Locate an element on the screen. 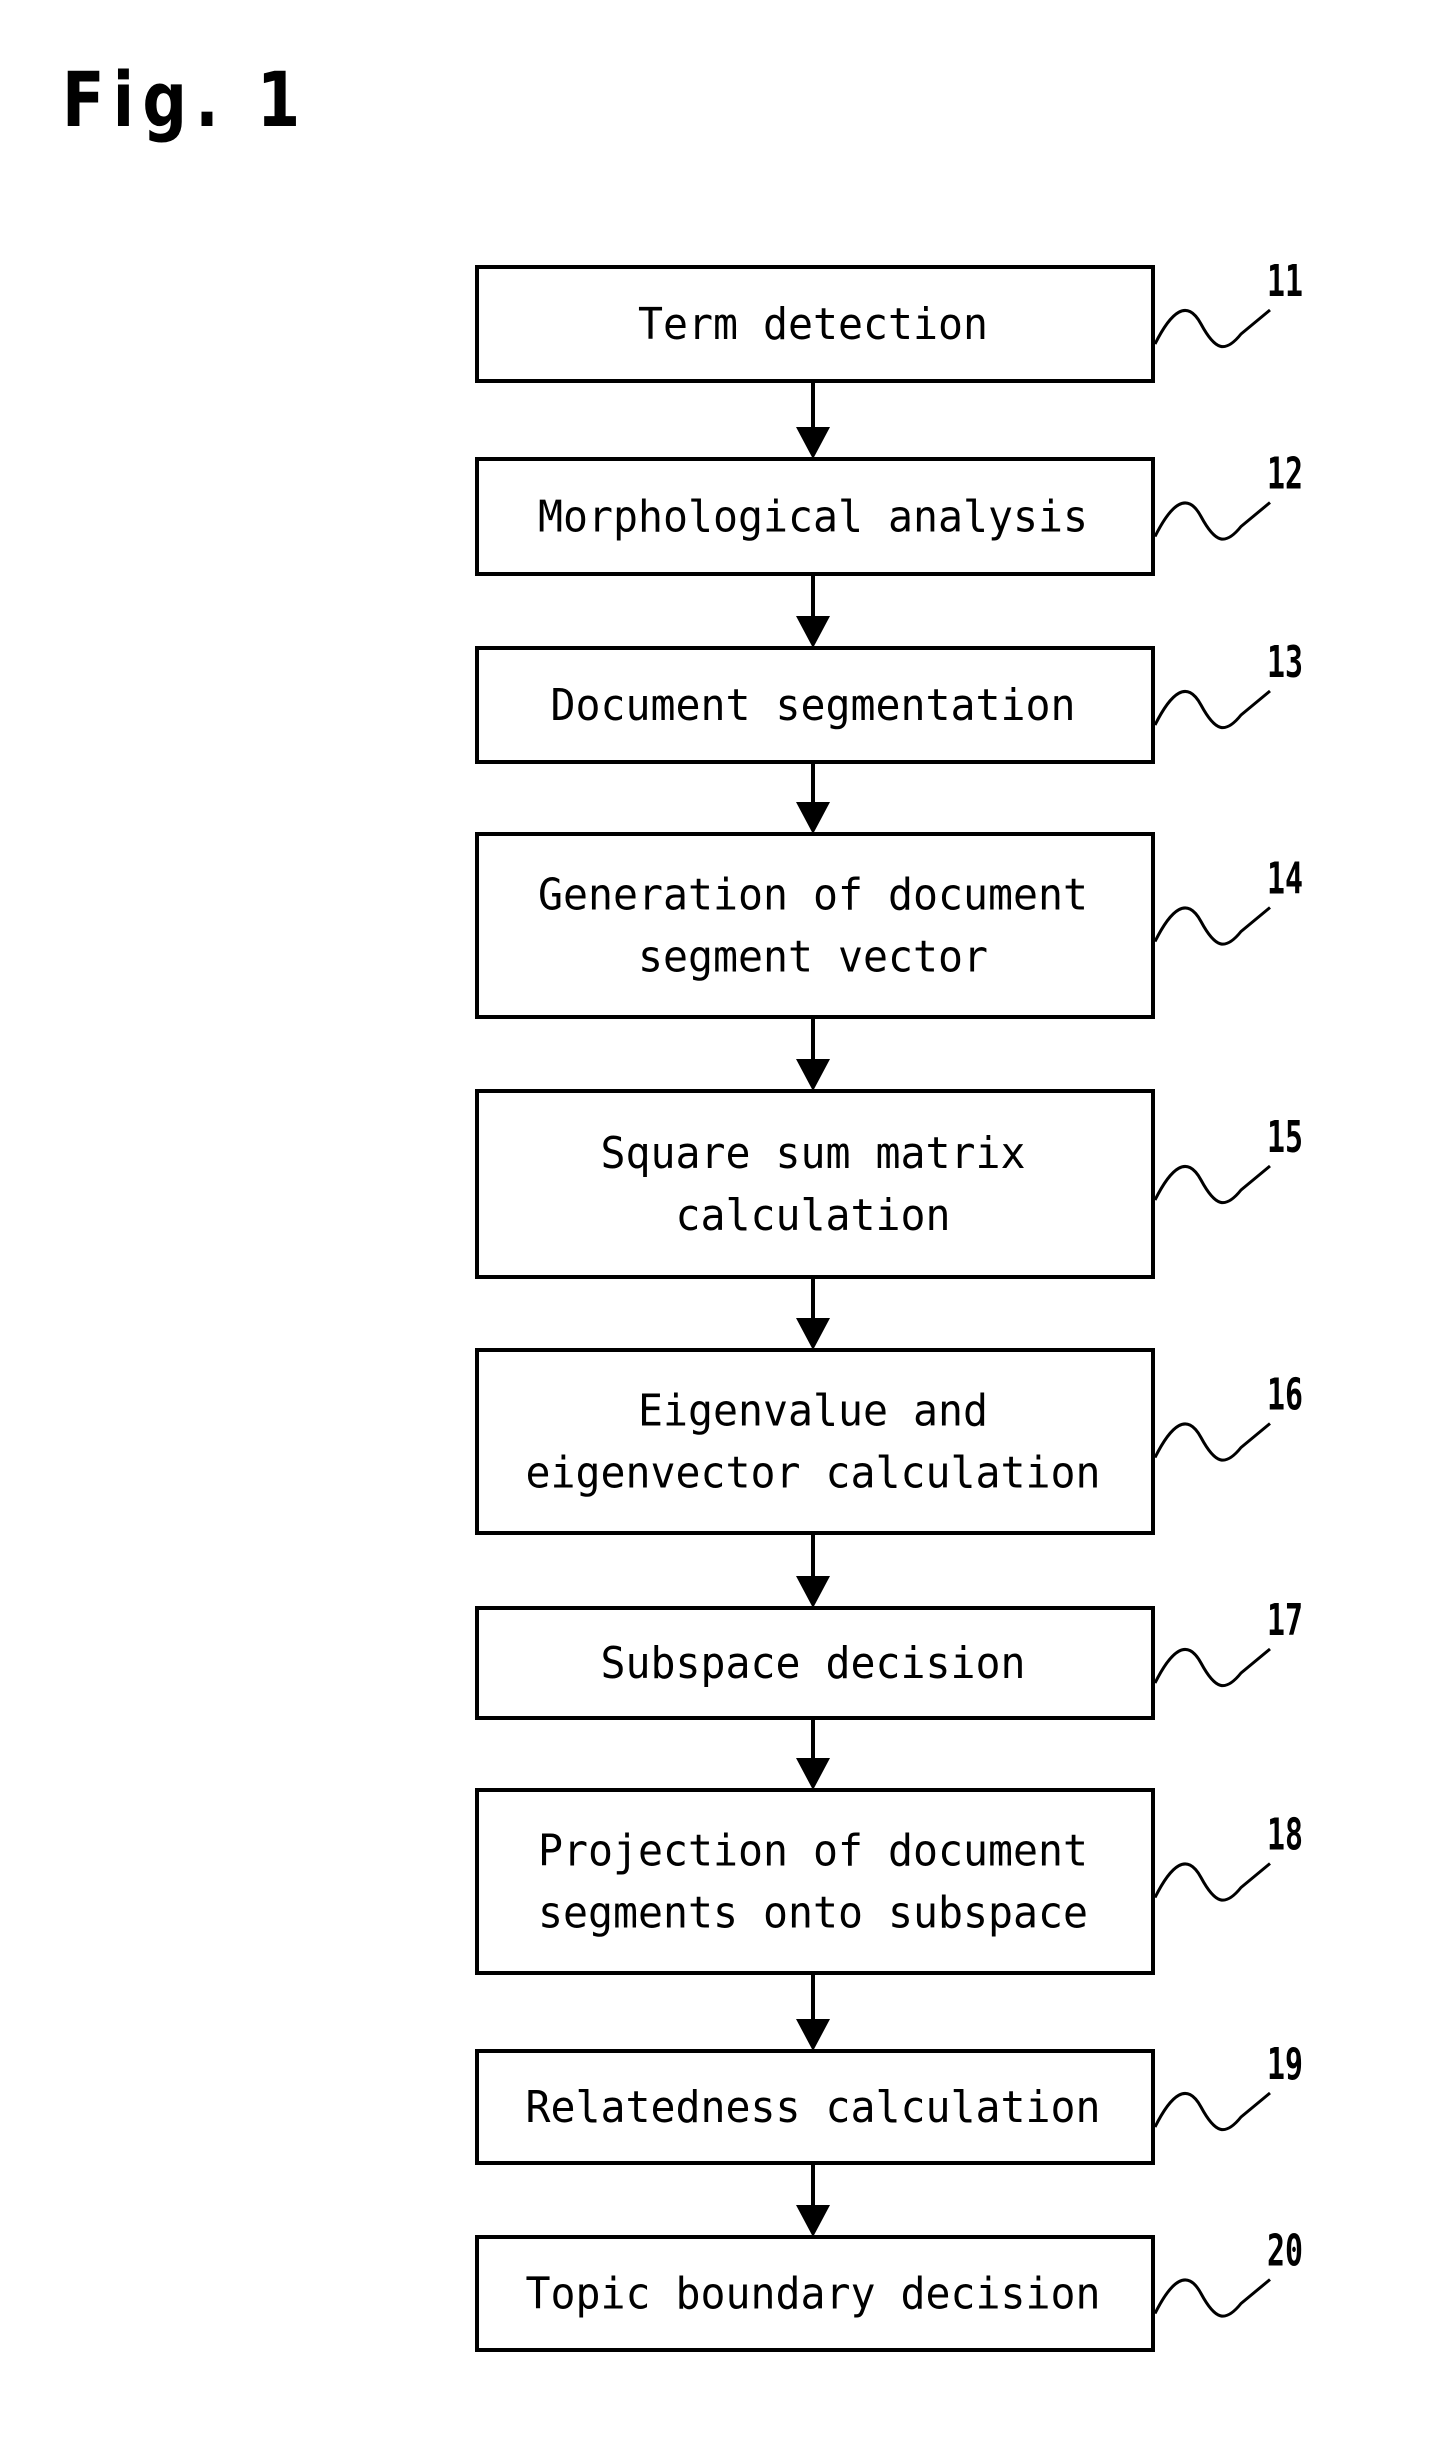 The image size is (1443, 2458). step-label: segment vector is located at coordinates (813, 957).